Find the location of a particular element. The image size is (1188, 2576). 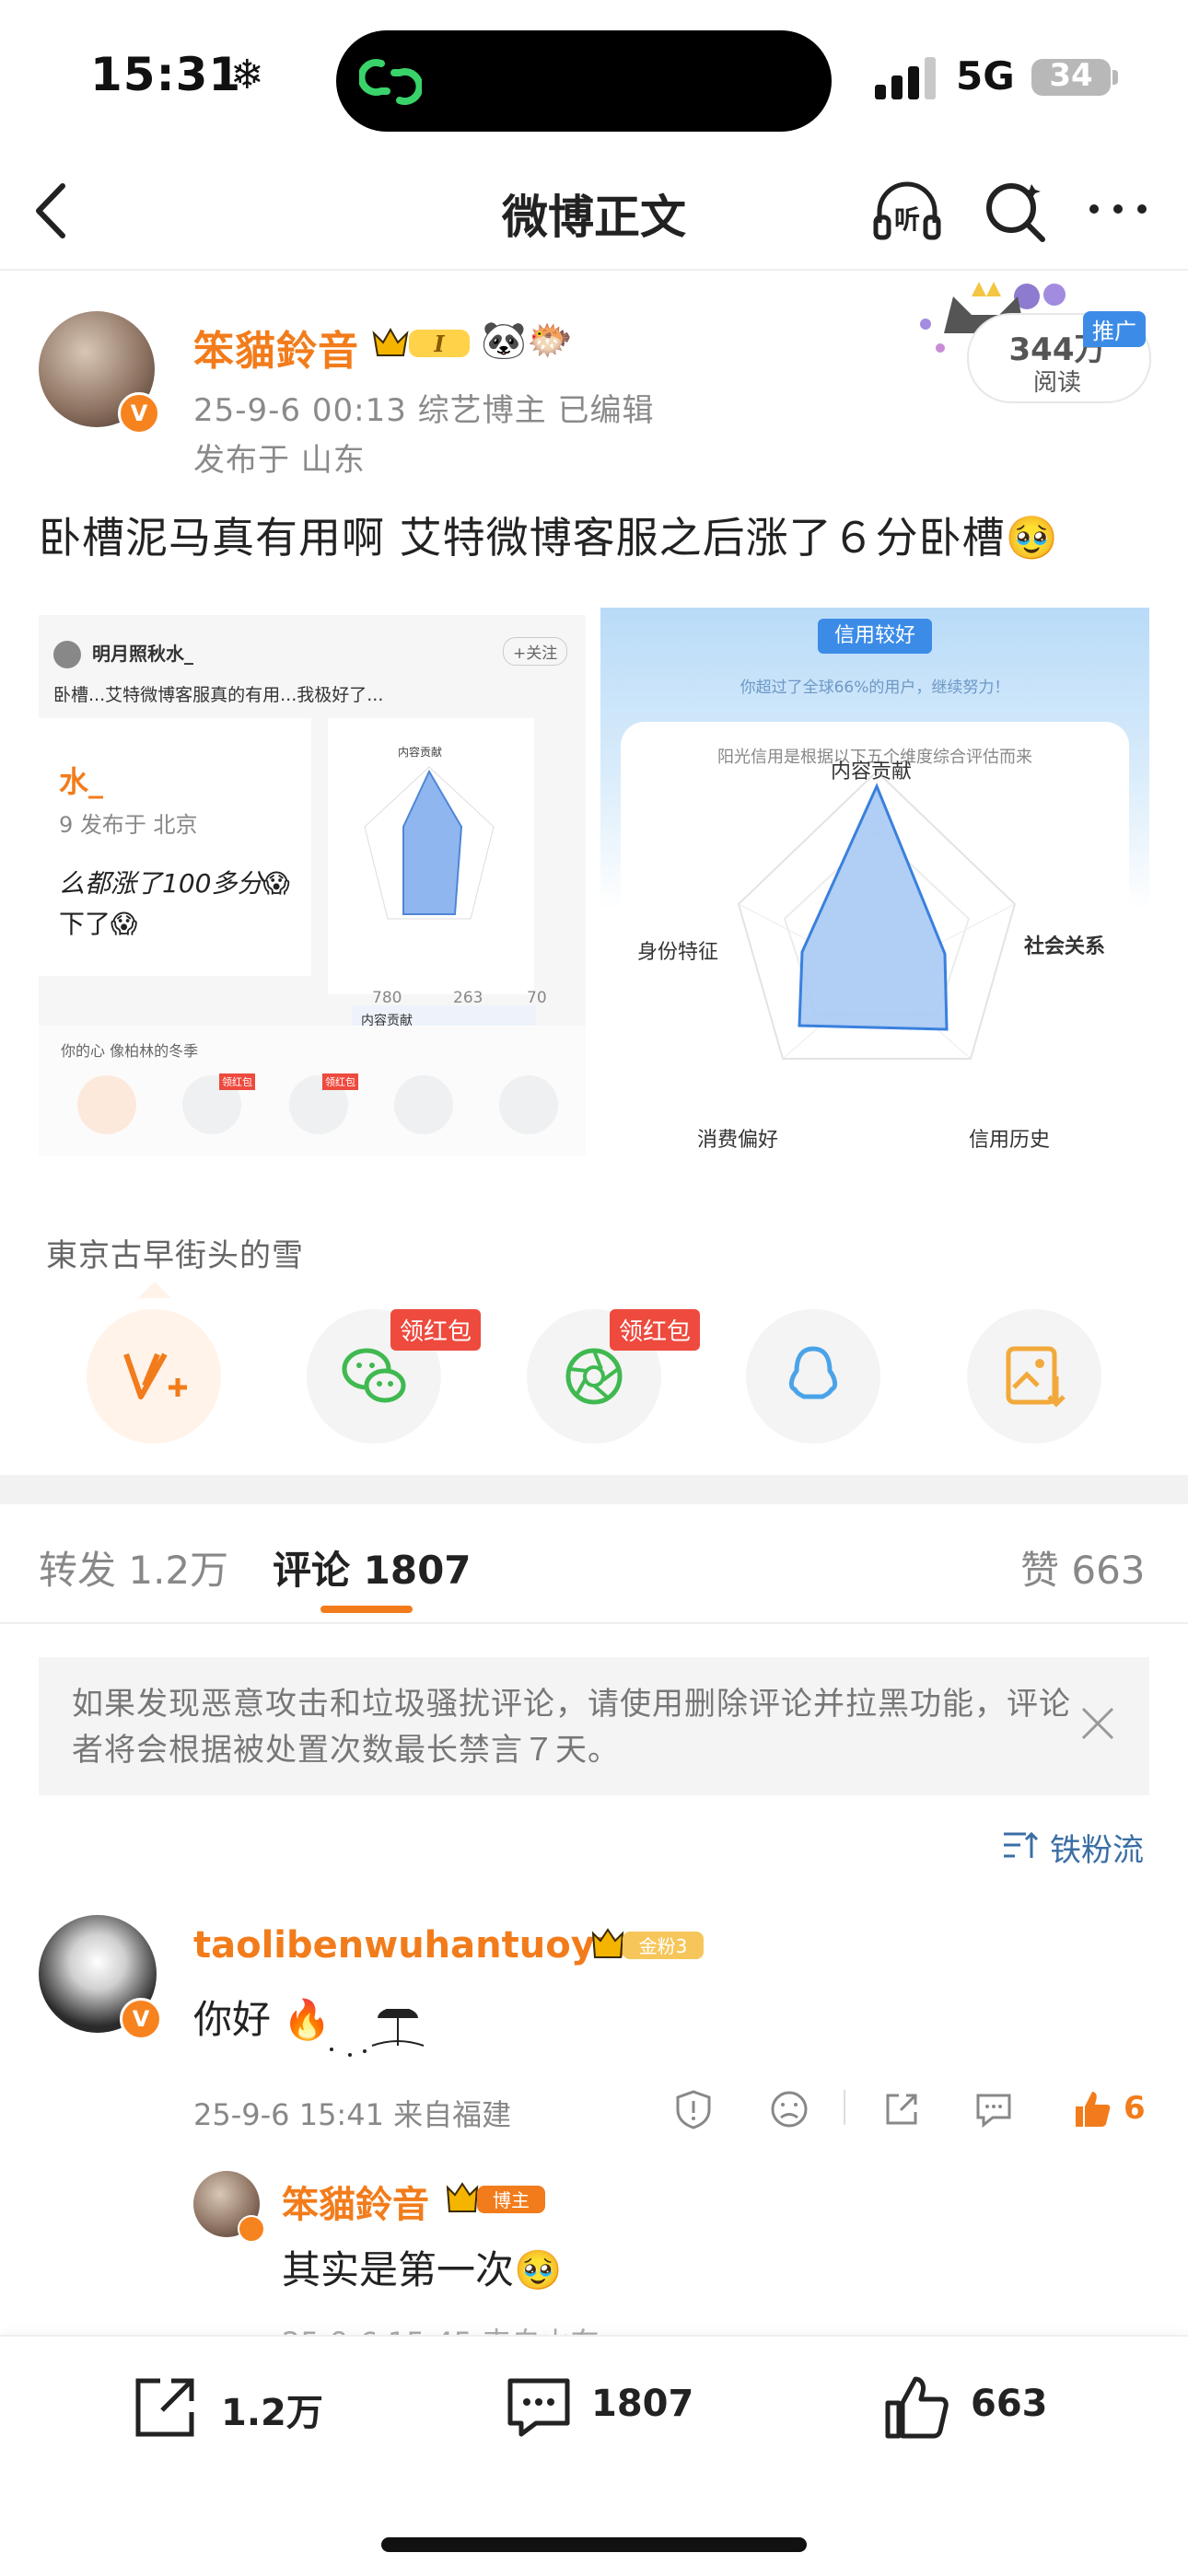

wechat-icon is located at coordinates (374, 1375).